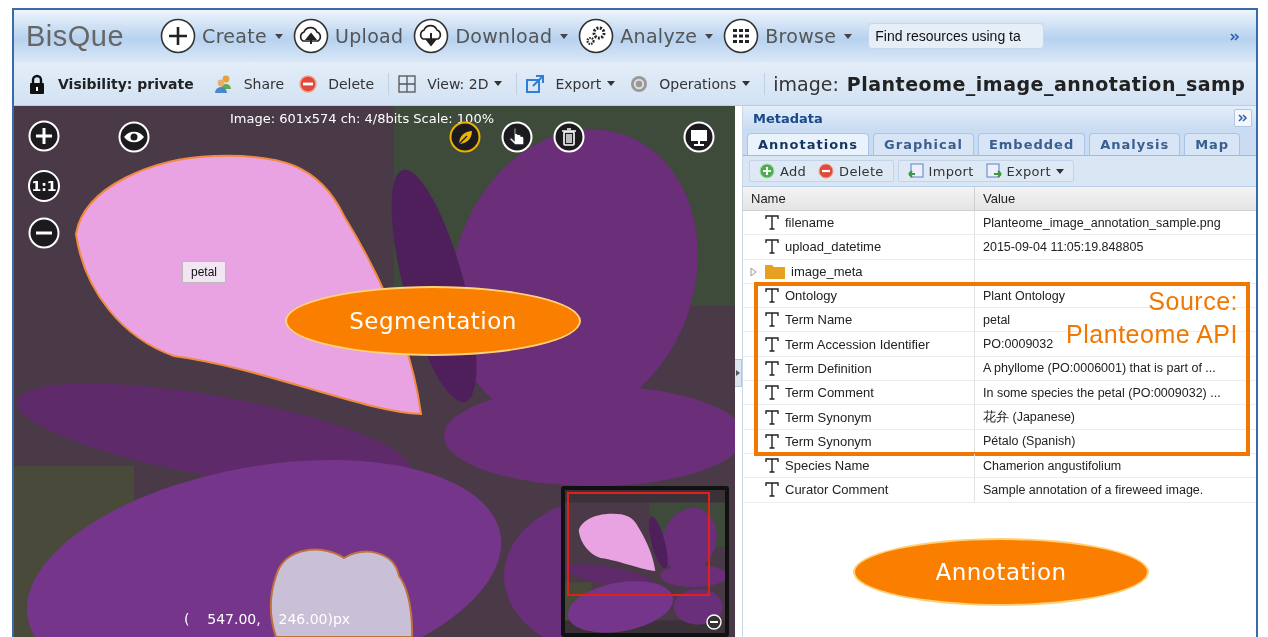 This screenshot has height=637, width=1268. I want to click on zoom-out-icon, so click(44, 233).